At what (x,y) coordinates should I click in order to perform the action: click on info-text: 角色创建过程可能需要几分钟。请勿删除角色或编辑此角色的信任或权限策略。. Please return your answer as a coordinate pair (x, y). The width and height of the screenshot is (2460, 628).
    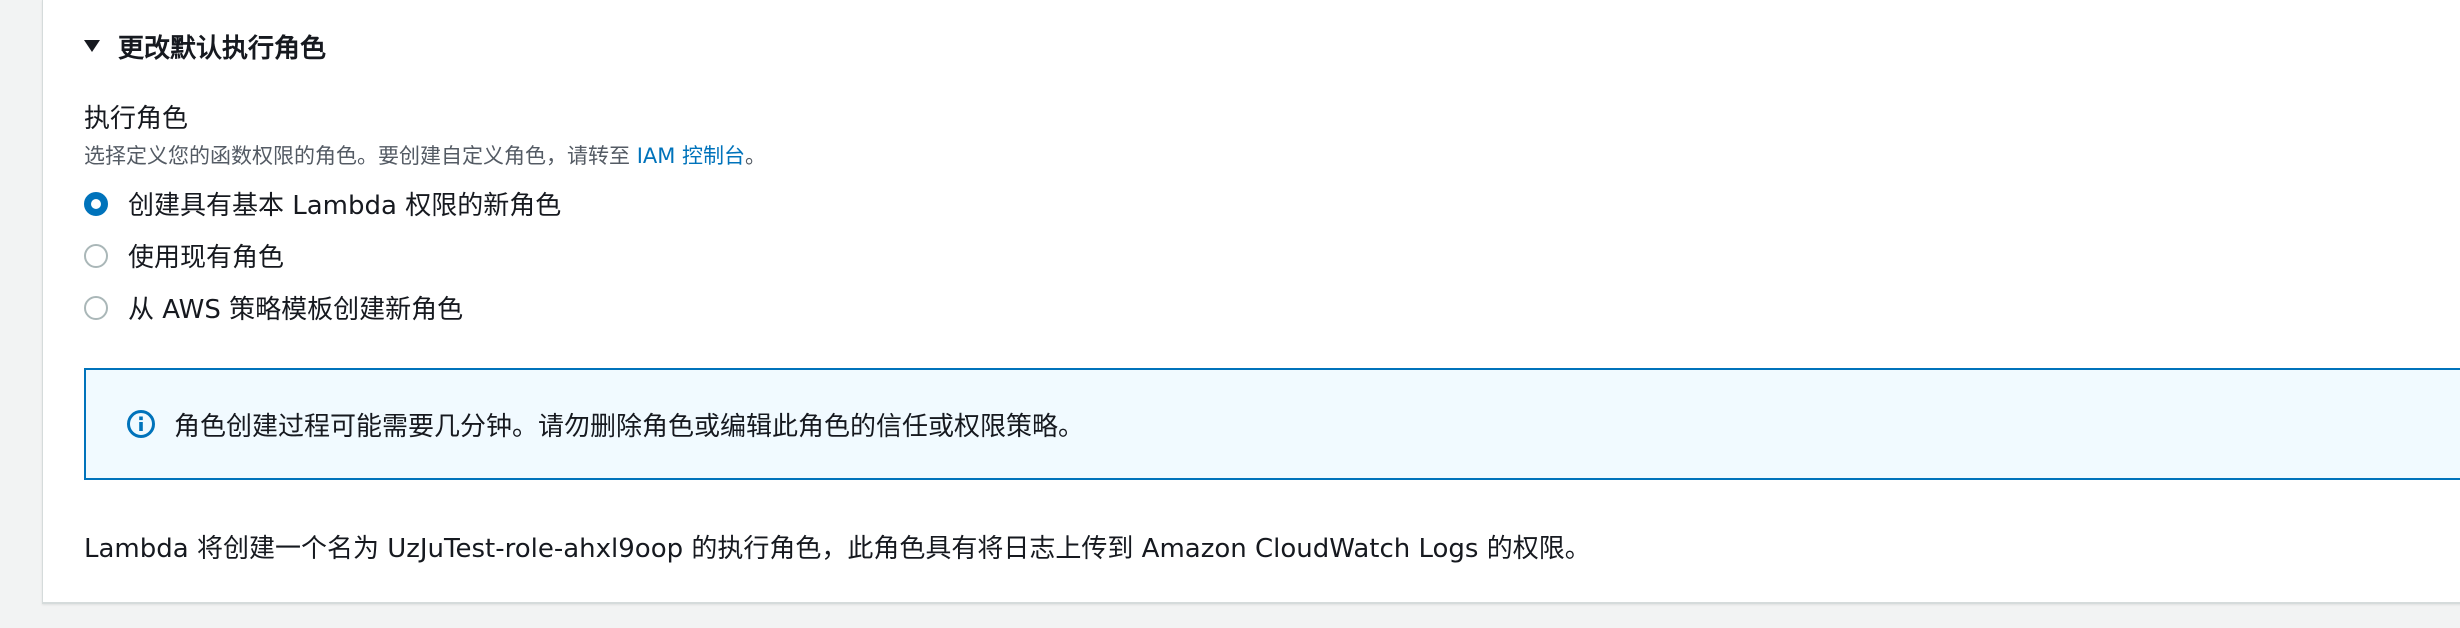
    Looking at the image, I should click on (629, 426).